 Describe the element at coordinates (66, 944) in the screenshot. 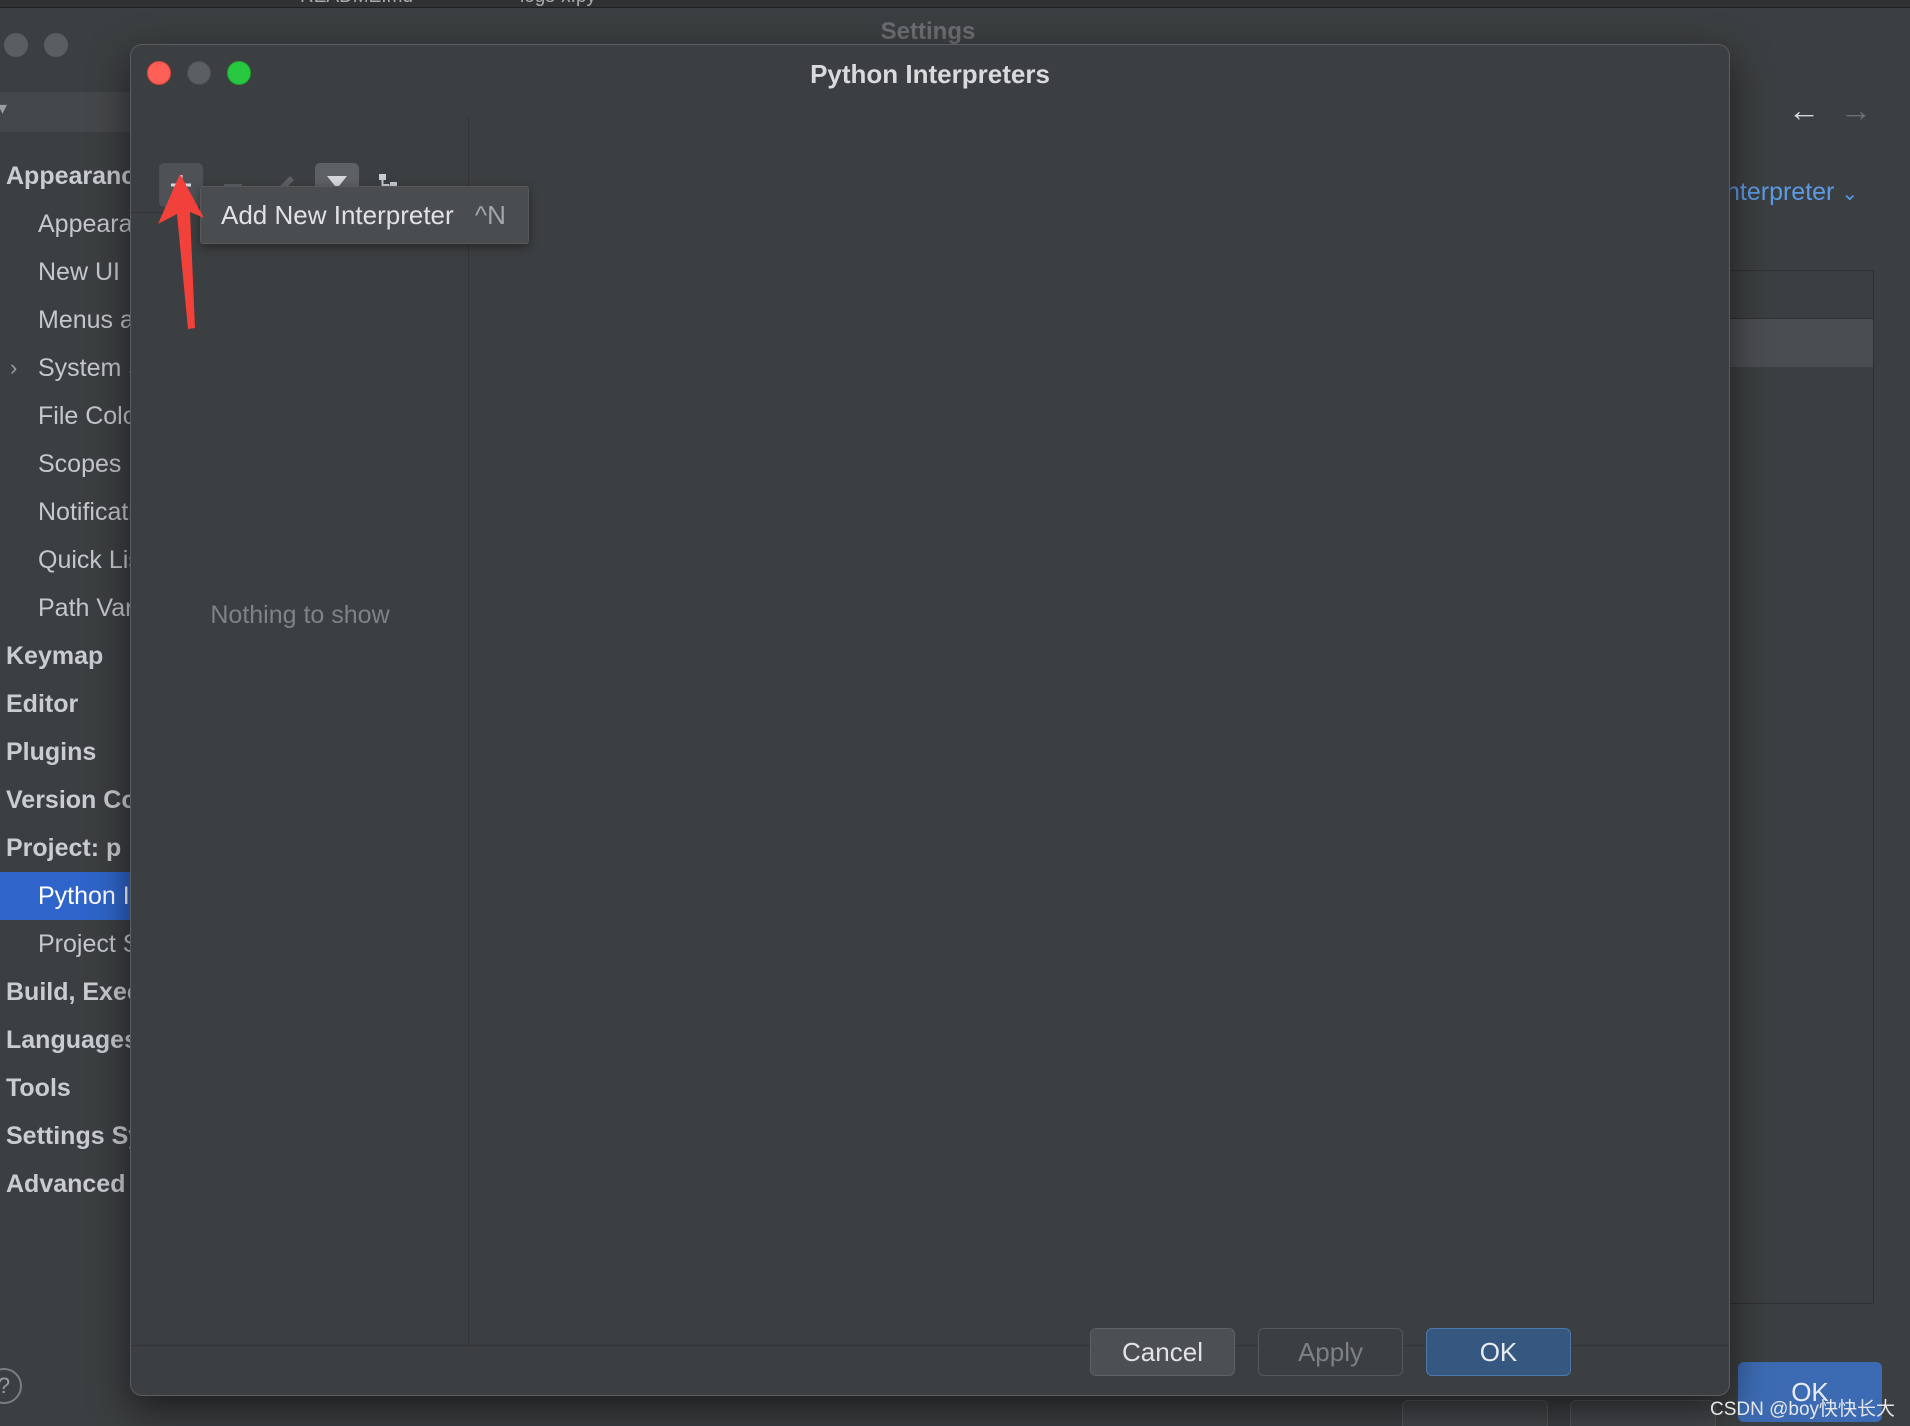

I see `tree-item-project-structure: Project Structure` at that location.